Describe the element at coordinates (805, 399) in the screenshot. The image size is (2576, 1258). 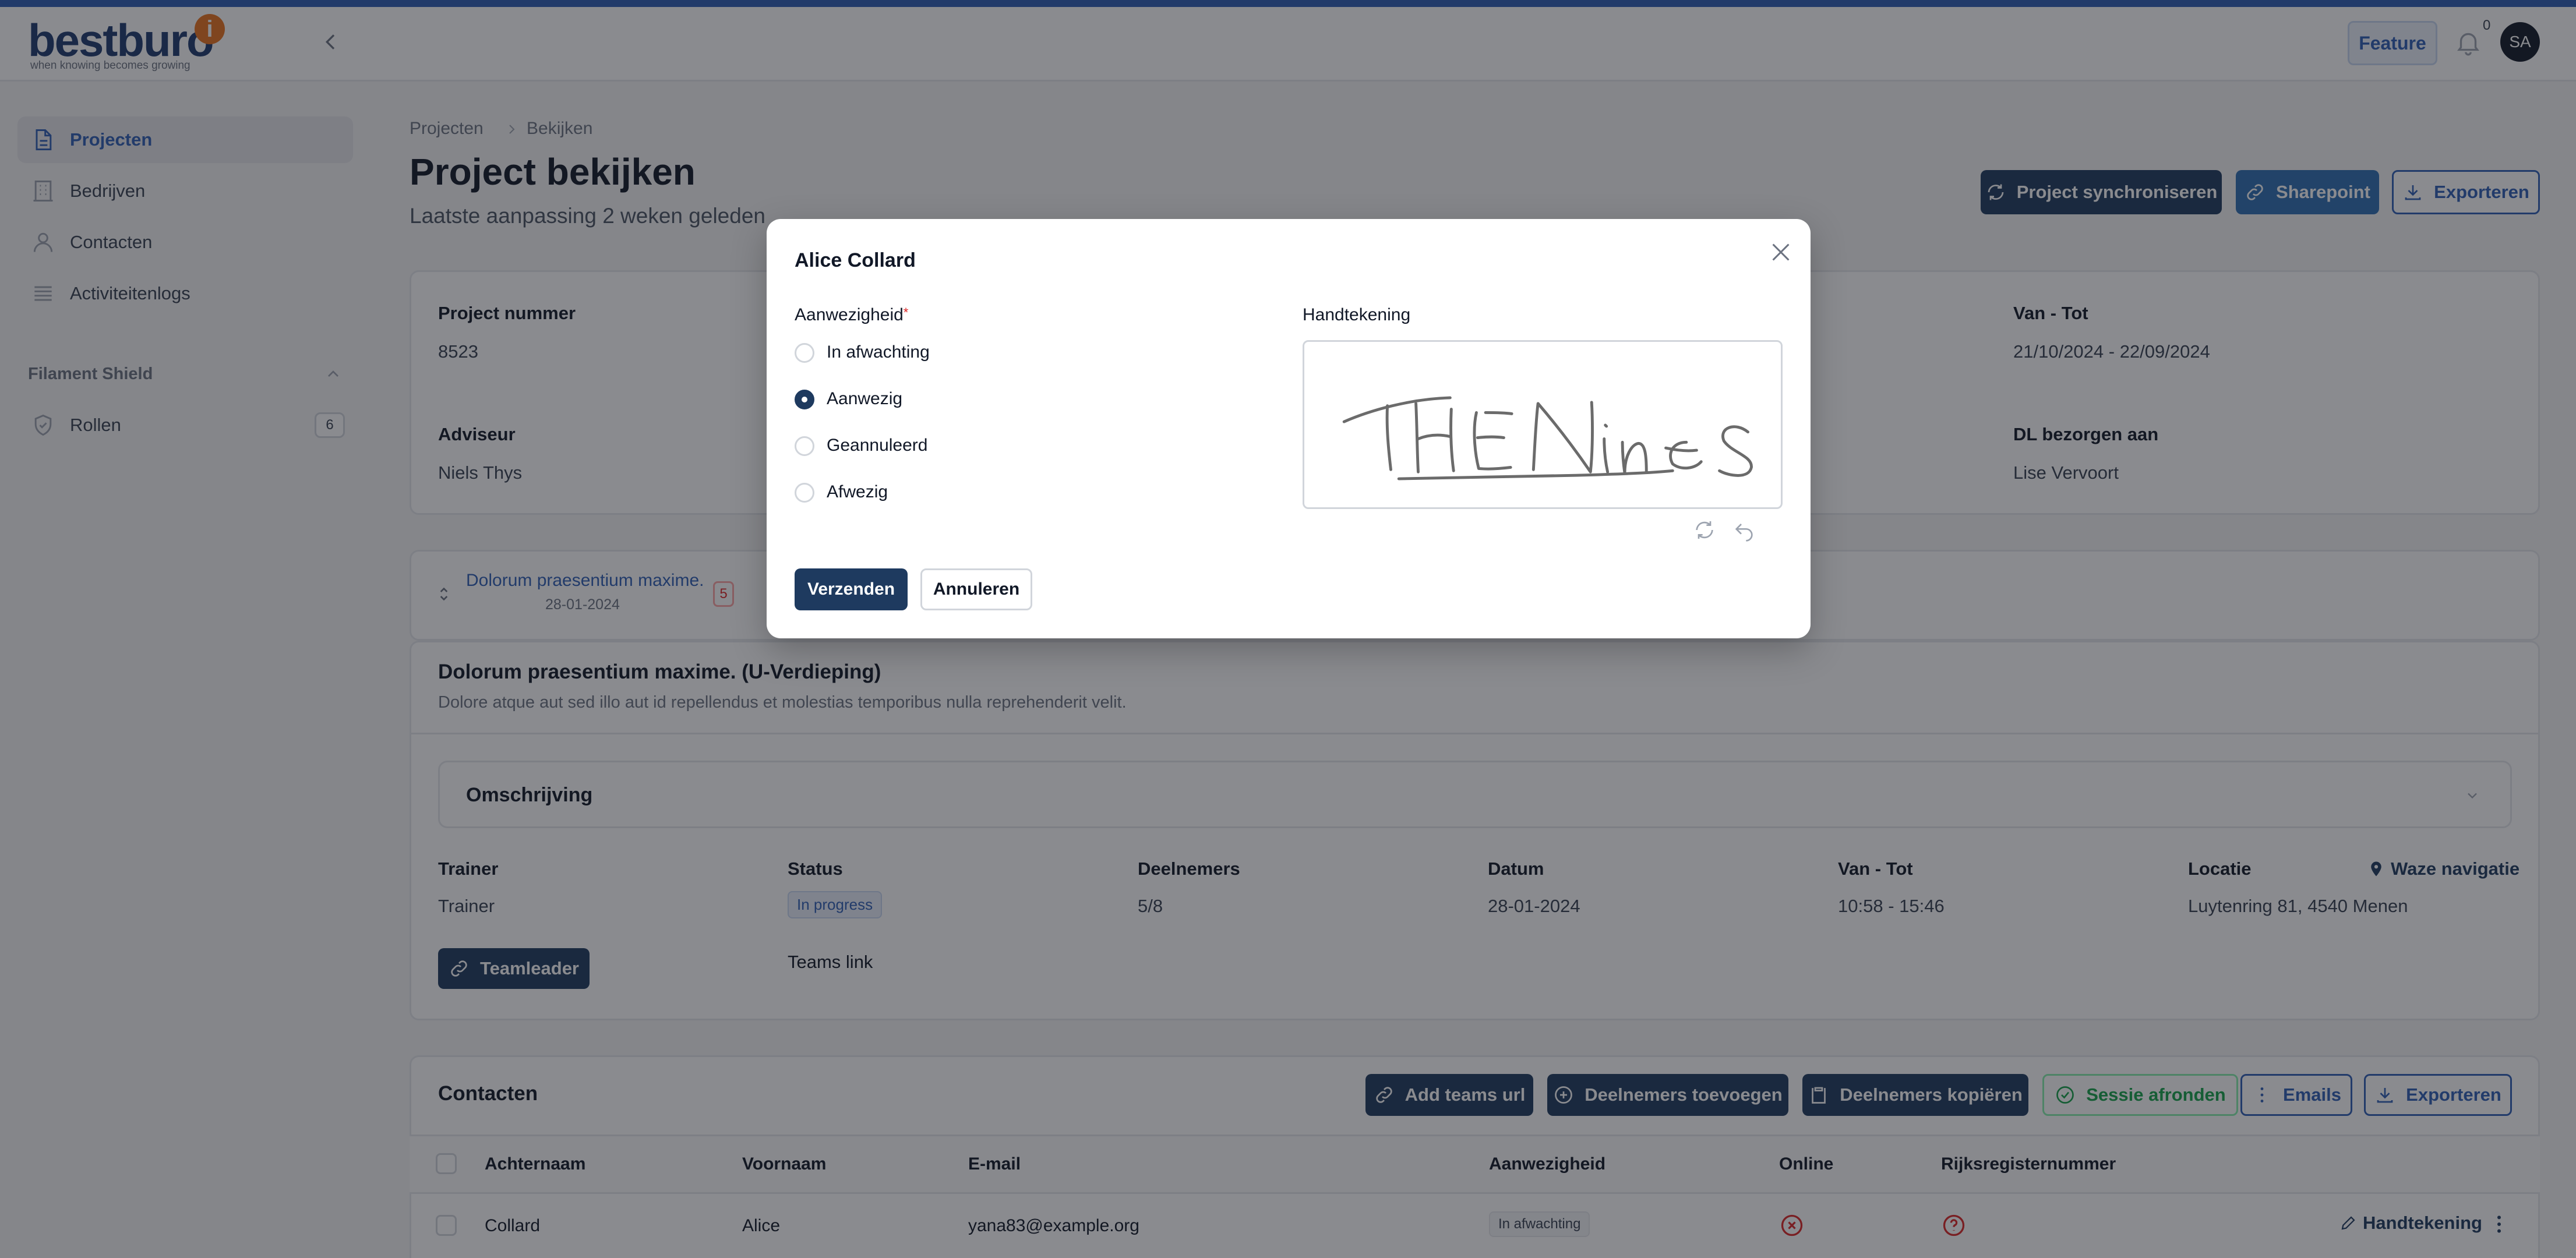
I see `radio-aanwezig` at that location.